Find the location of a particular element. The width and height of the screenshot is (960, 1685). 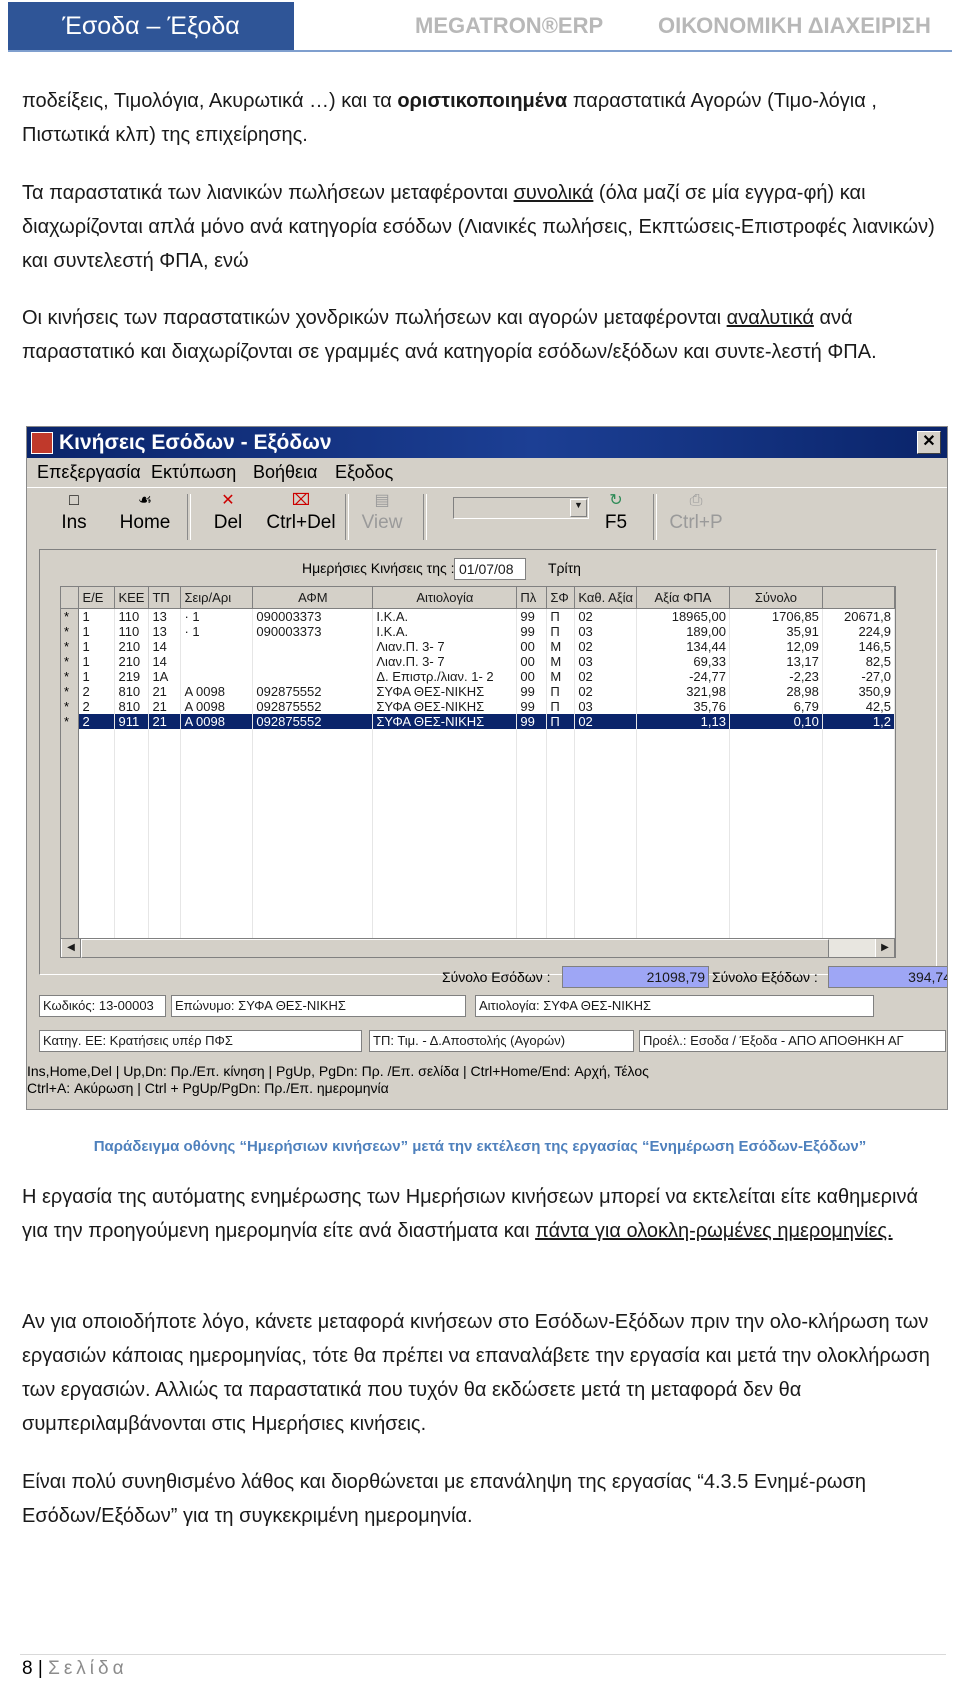

column-header: Αξία ΦΠΑ is located at coordinates (683, 598).